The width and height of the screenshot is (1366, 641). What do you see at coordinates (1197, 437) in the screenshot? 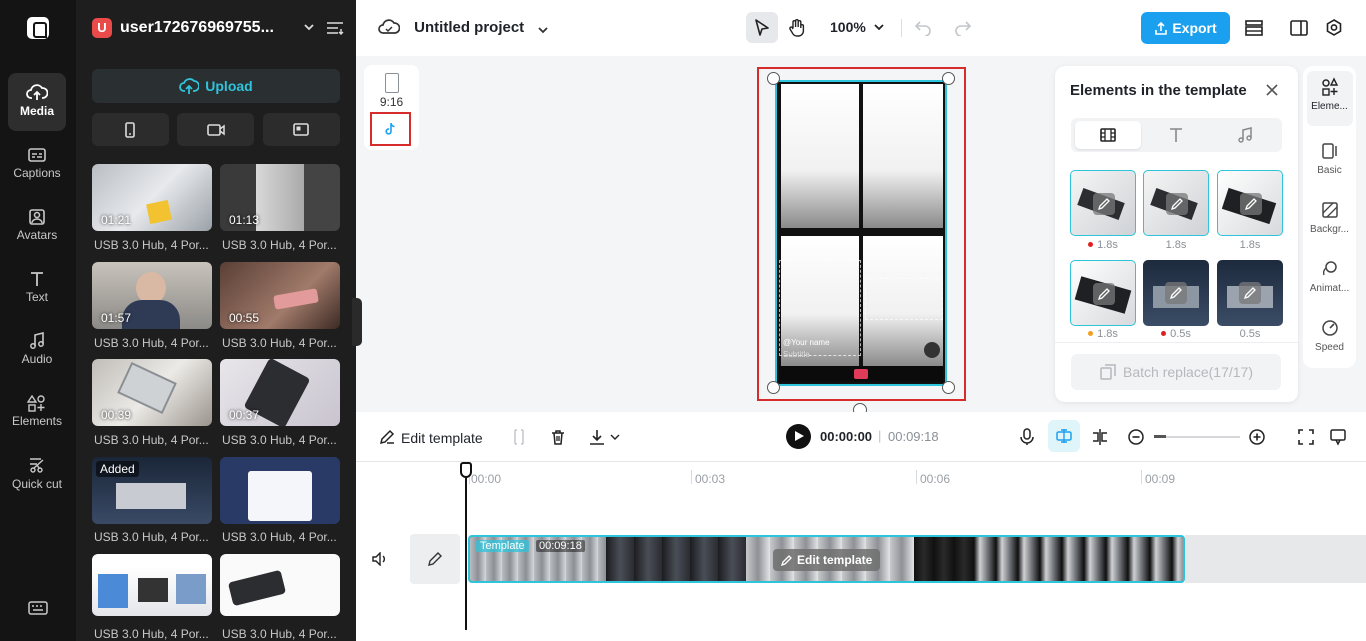
I see `timeline-zoom-slider` at bounding box center [1197, 437].